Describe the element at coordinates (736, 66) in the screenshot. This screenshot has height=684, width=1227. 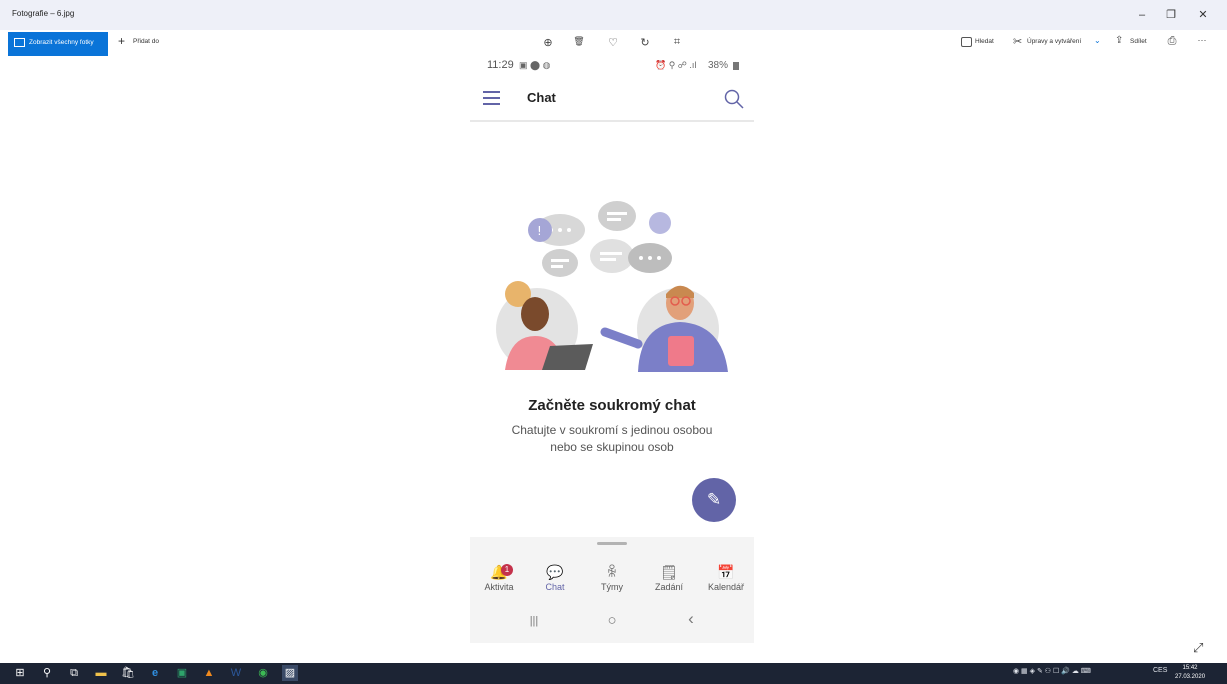
I see `battery-icon` at that location.